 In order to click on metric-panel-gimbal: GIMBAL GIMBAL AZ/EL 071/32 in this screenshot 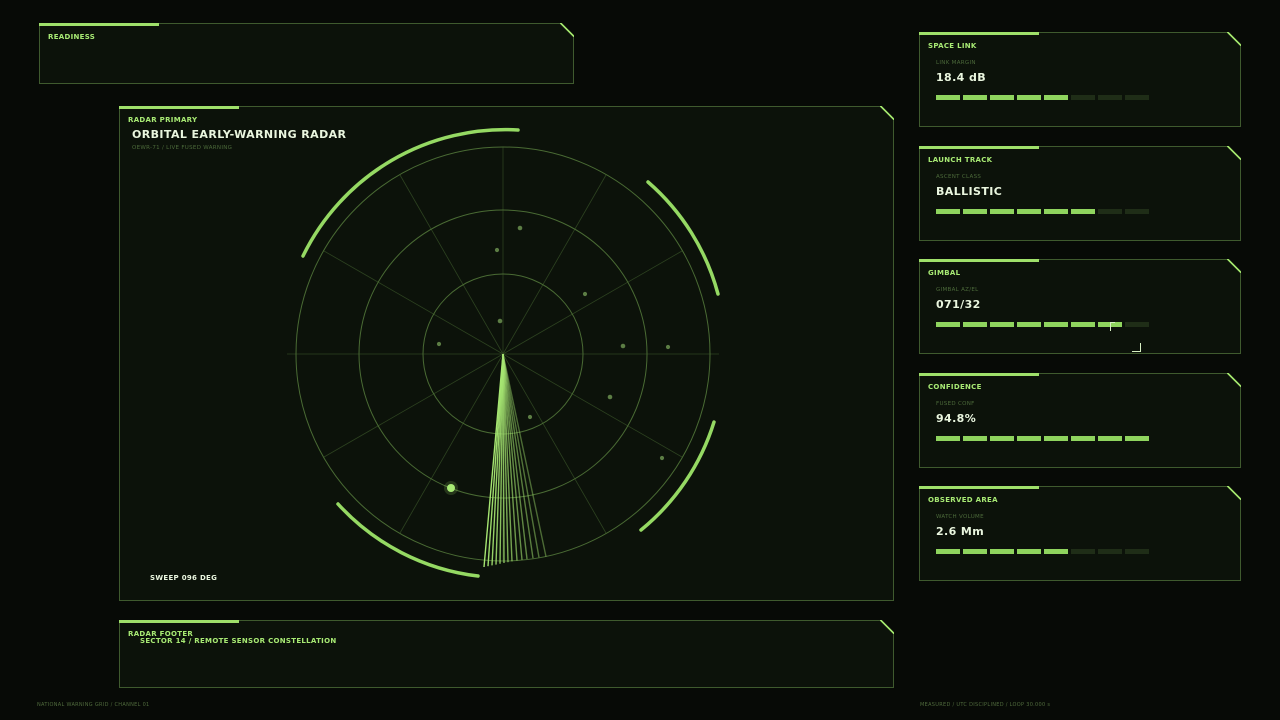, I will do `click(1080, 306)`.